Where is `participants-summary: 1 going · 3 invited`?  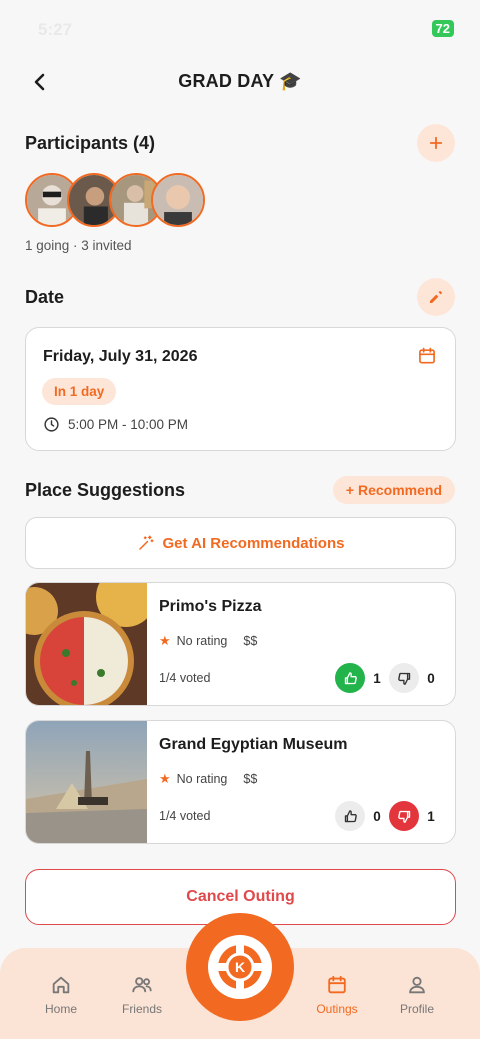 participants-summary: 1 going · 3 invited is located at coordinates (78, 245).